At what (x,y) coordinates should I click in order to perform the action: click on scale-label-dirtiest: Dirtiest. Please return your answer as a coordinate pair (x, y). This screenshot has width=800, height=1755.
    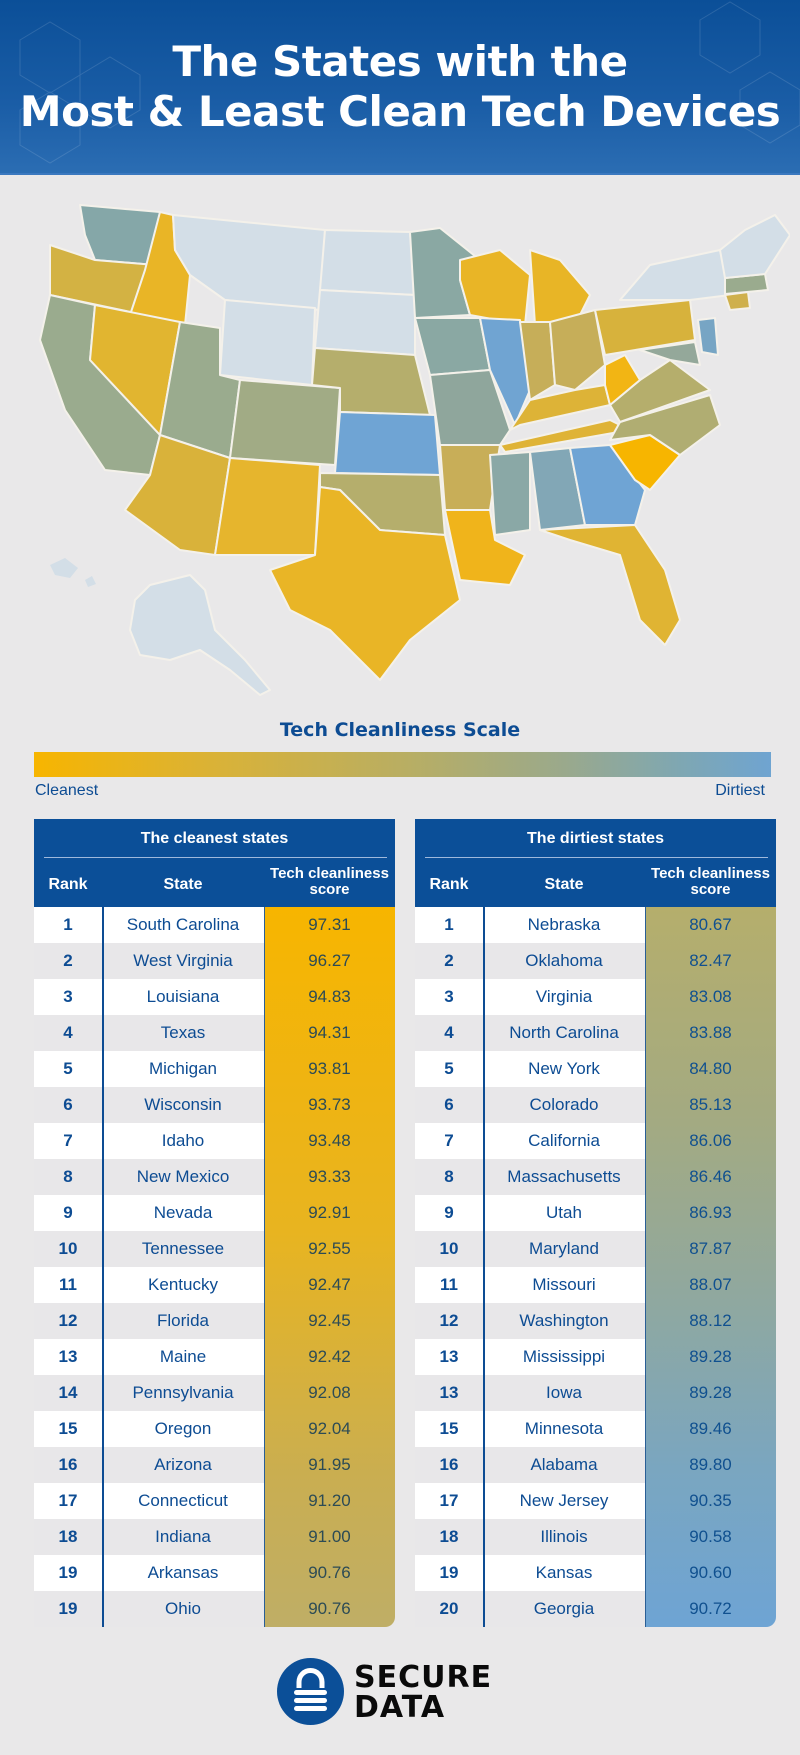
    Looking at the image, I should click on (740, 790).